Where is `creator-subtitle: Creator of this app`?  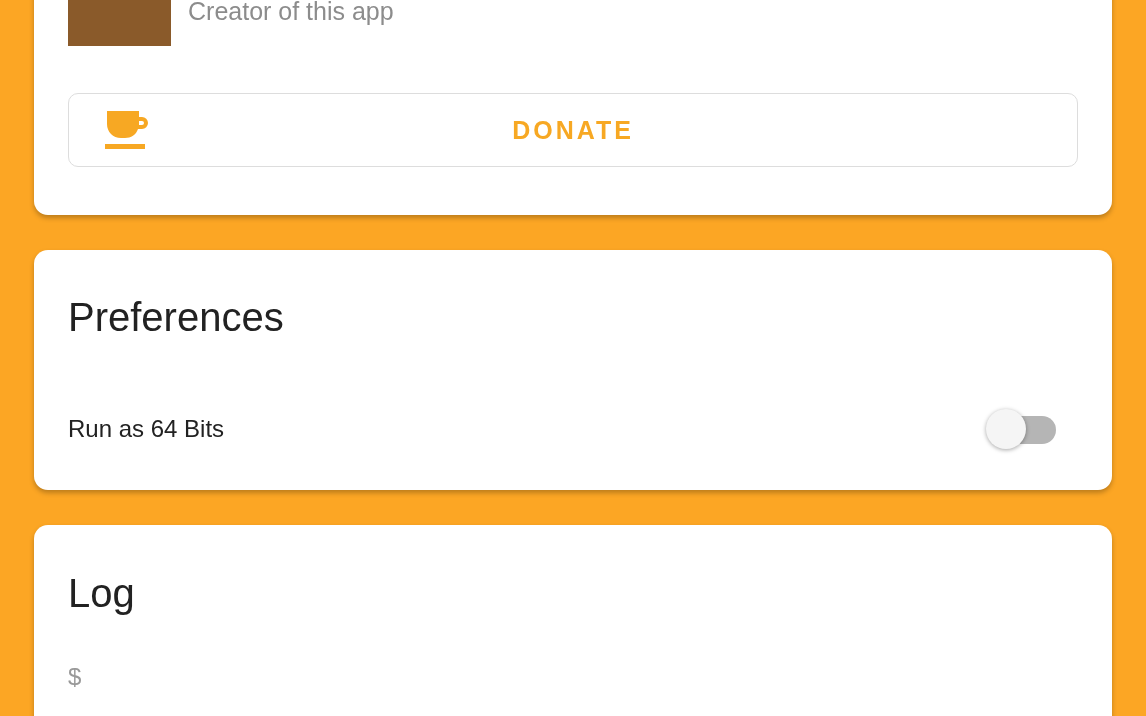 creator-subtitle: Creator of this app is located at coordinates (291, 13).